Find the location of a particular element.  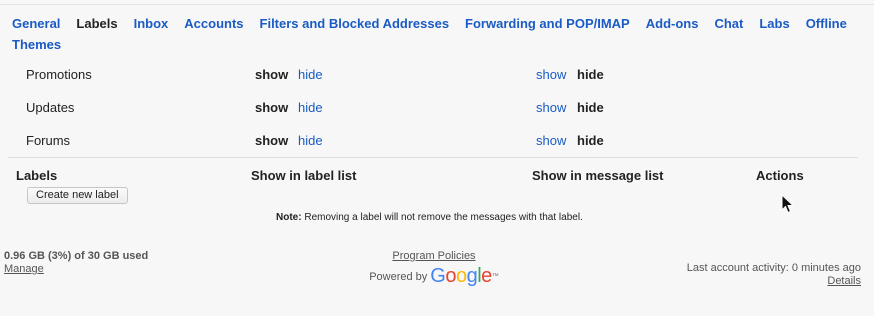

tab-add-ons: Add-ons is located at coordinates (672, 23).